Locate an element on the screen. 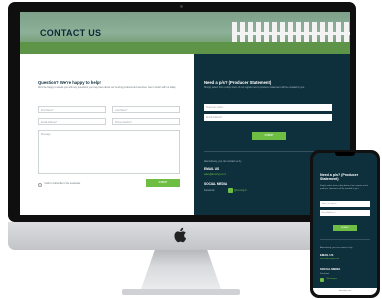  phone-notch is located at coordinates (345, 154).